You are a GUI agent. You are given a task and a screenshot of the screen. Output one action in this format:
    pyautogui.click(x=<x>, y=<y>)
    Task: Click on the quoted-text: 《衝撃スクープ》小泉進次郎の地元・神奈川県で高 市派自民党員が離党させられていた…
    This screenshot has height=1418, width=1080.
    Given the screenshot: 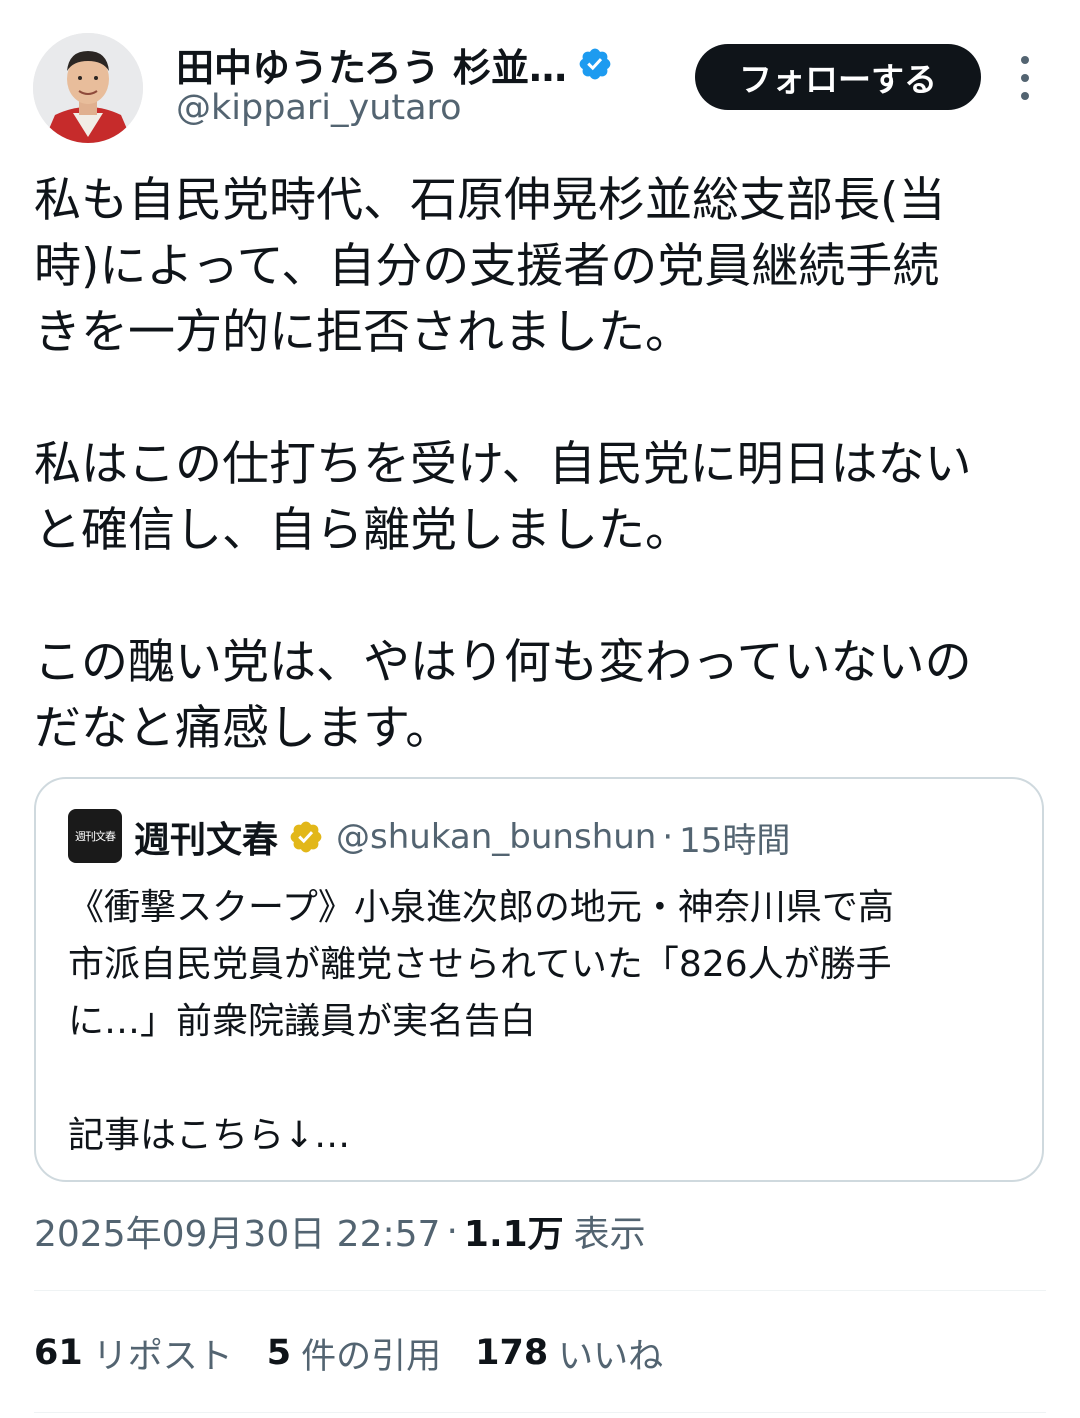 What is the action you would take?
    pyautogui.click(x=481, y=1021)
    